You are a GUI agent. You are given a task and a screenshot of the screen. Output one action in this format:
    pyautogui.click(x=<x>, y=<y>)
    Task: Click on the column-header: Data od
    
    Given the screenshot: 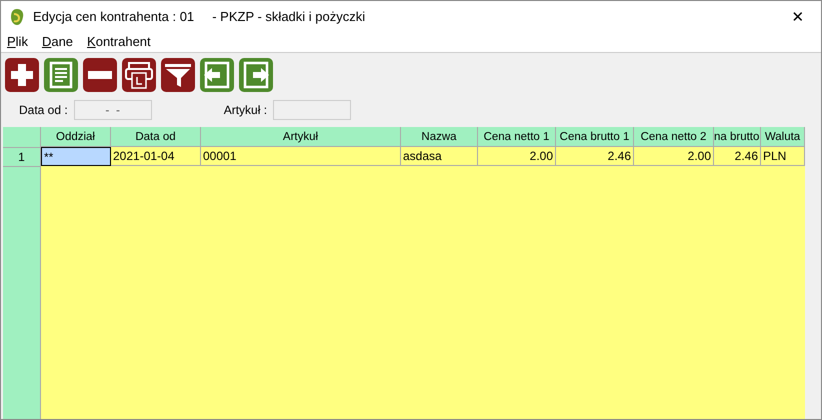 What is the action you would take?
    pyautogui.click(x=156, y=137)
    